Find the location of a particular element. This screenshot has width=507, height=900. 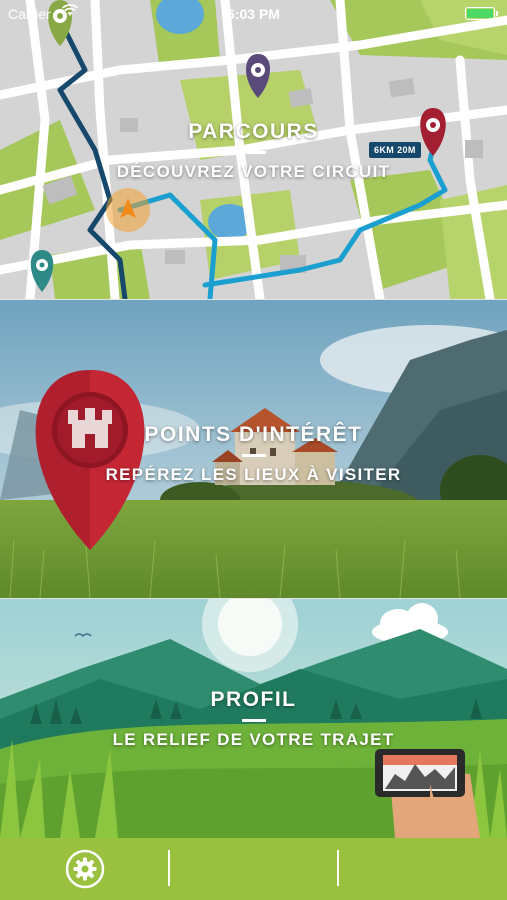

status-bar: Carrier 6:03 PM is located at coordinates (253, 14).